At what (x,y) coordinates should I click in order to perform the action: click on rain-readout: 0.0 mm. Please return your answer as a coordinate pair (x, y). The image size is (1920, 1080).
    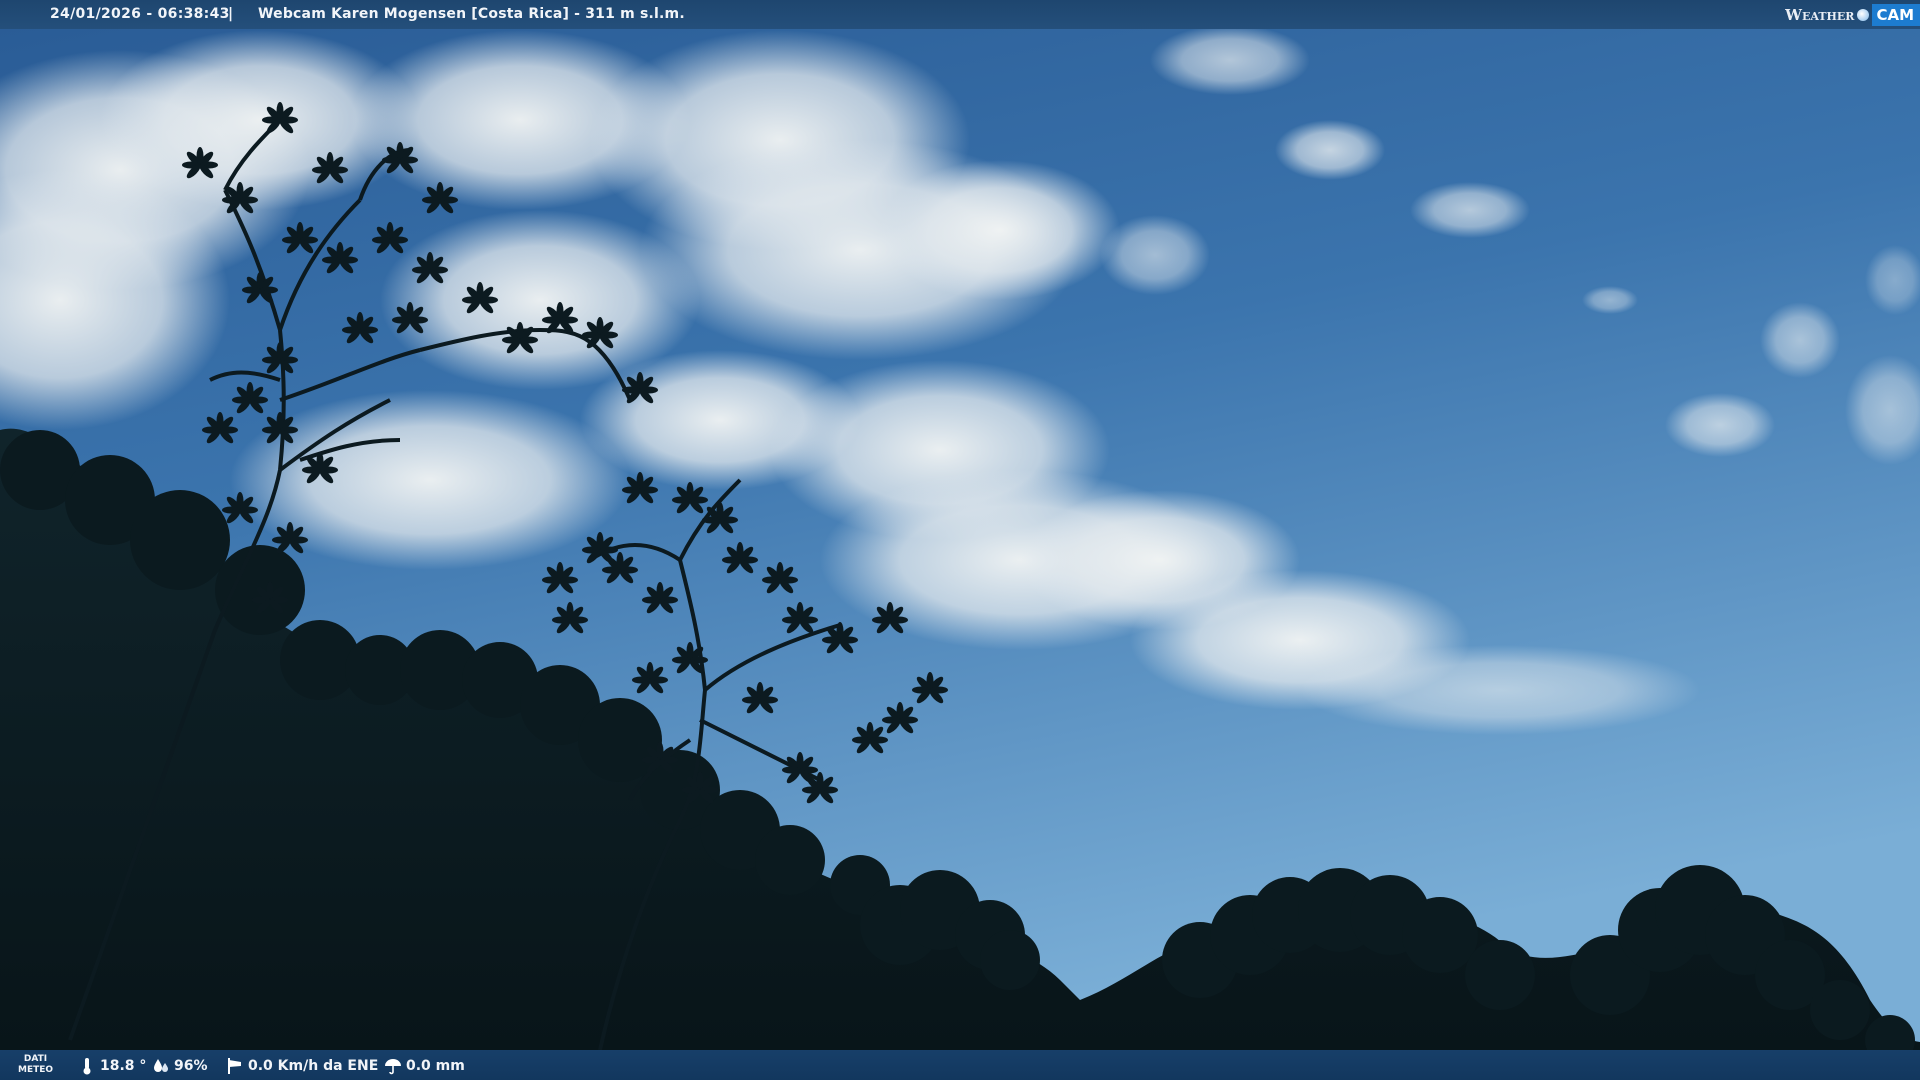
    Looking at the image, I should click on (424, 1066).